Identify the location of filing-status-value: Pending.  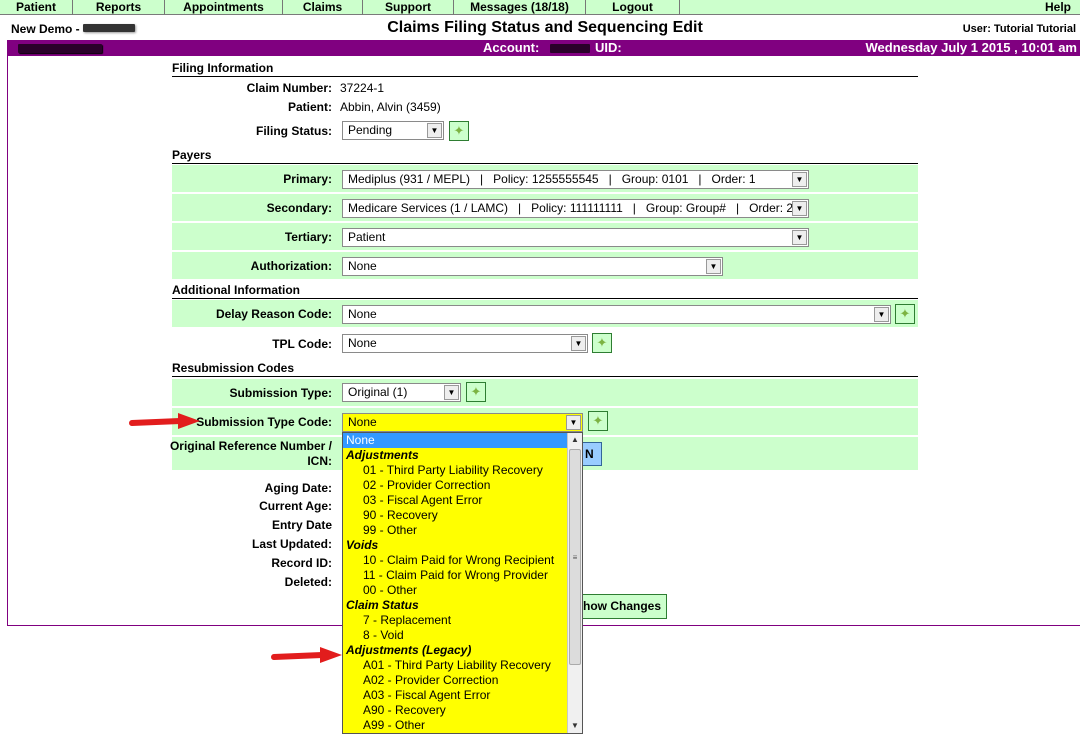
(370, 130).